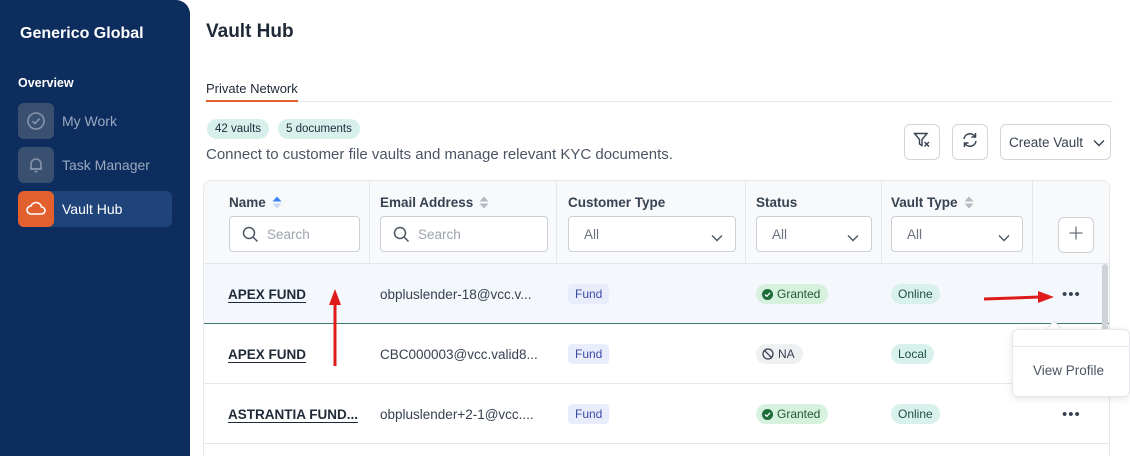 Image resolution: width=1130 pixels, height=456 pixels. What do you see at coordinates (252, 91) in the screenshot?
I see `tab-private-network: Private Network` at bounding box center [252, 91].